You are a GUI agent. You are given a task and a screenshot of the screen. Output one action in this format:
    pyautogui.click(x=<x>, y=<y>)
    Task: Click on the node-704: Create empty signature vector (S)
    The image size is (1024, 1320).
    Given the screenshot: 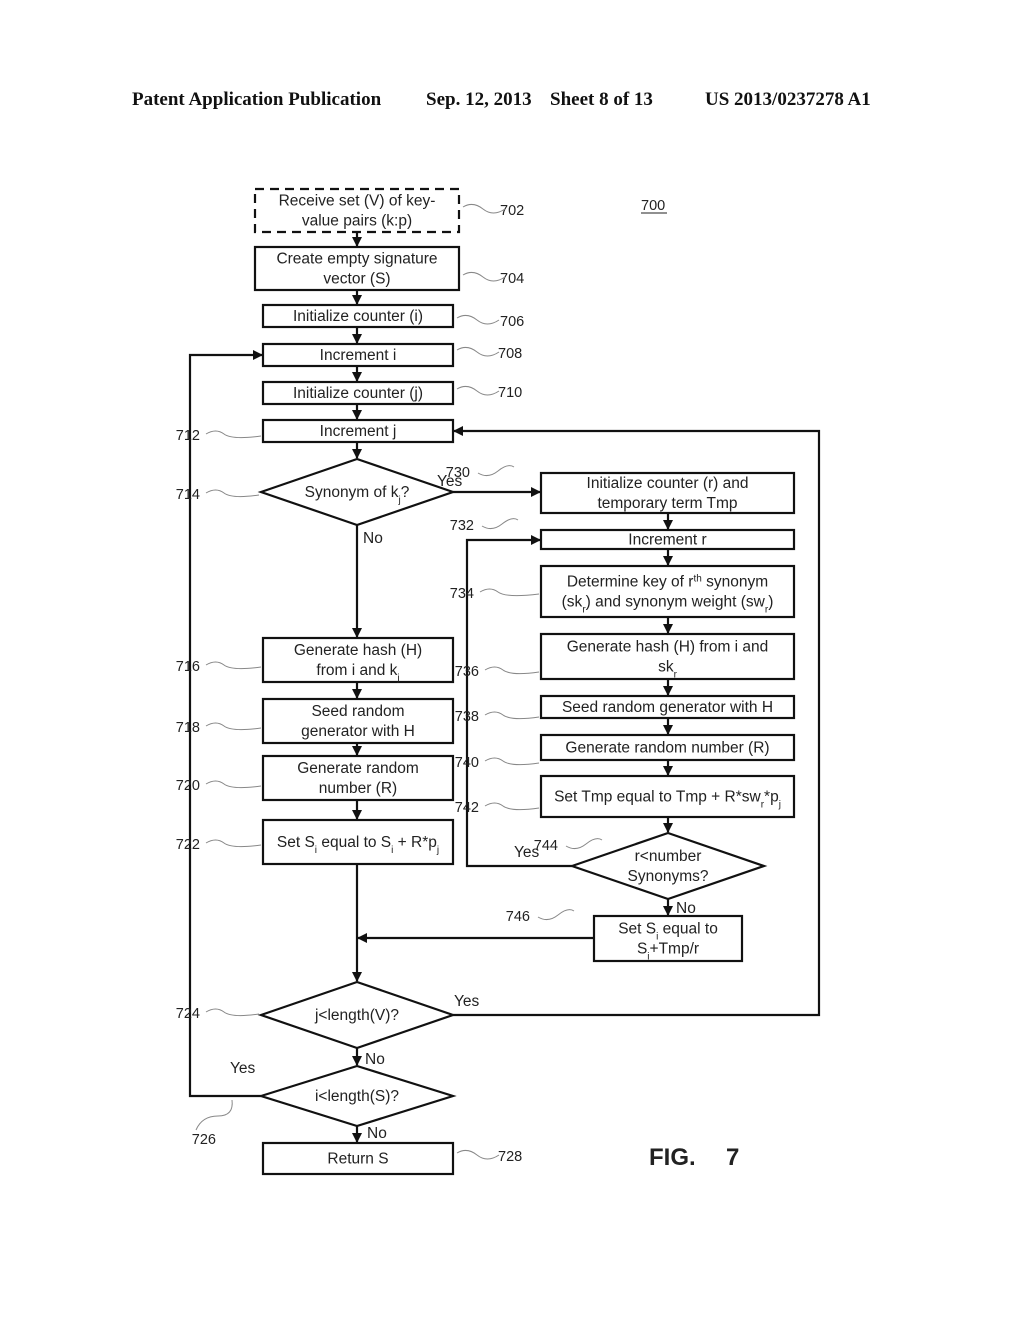 What is the action you would take?
    pyautogui.click(x=357, y=268)
    